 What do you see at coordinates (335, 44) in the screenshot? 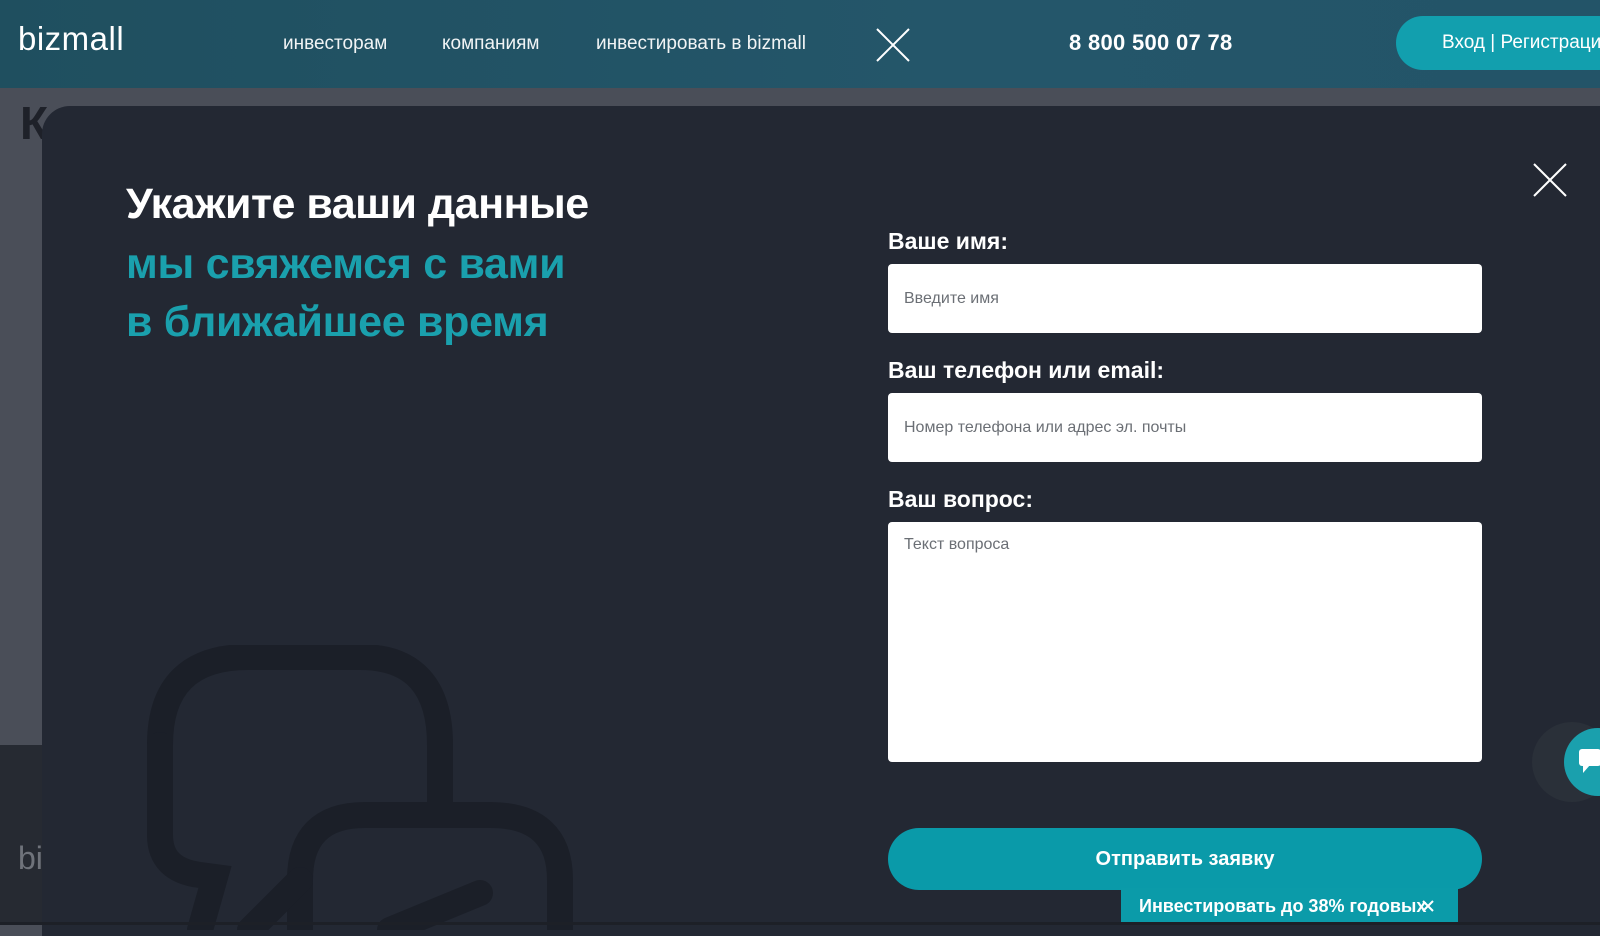
I see `nav-link-investors: инвесторам` at bounding box center [335, 44].